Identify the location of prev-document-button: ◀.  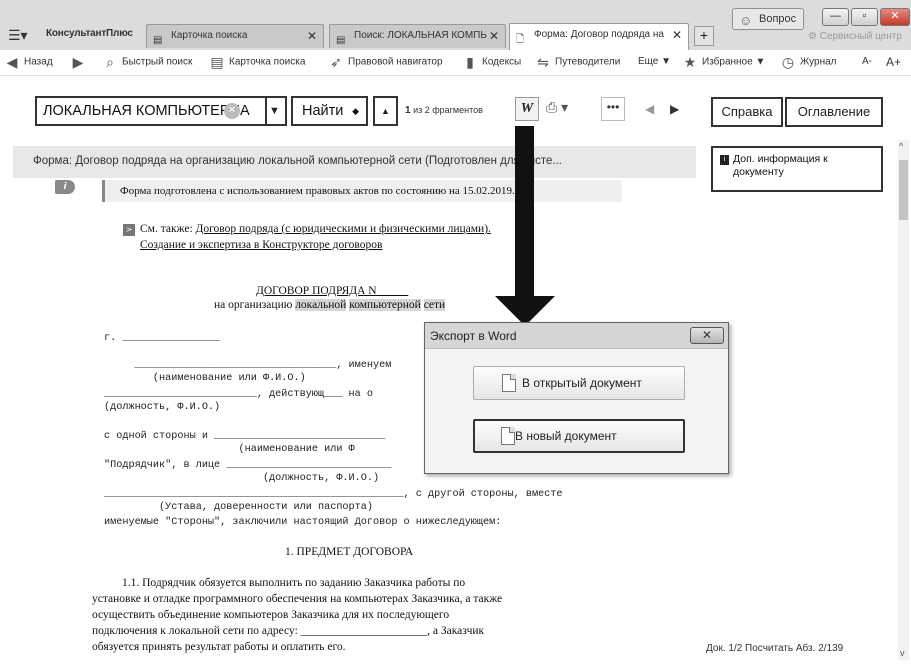
(649, 109).